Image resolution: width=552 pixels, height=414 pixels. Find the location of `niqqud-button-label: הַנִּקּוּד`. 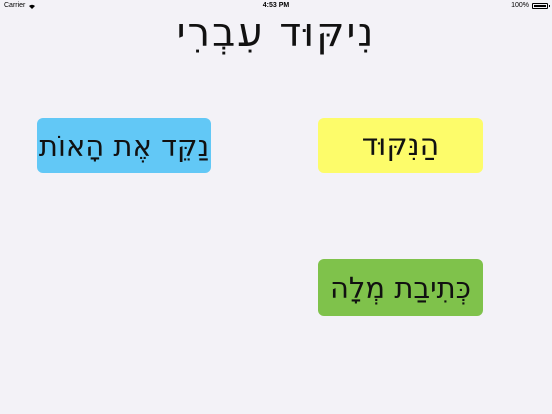

niqqud-button-label: הַנִּקּוּד is located at coordinates (400, 145).